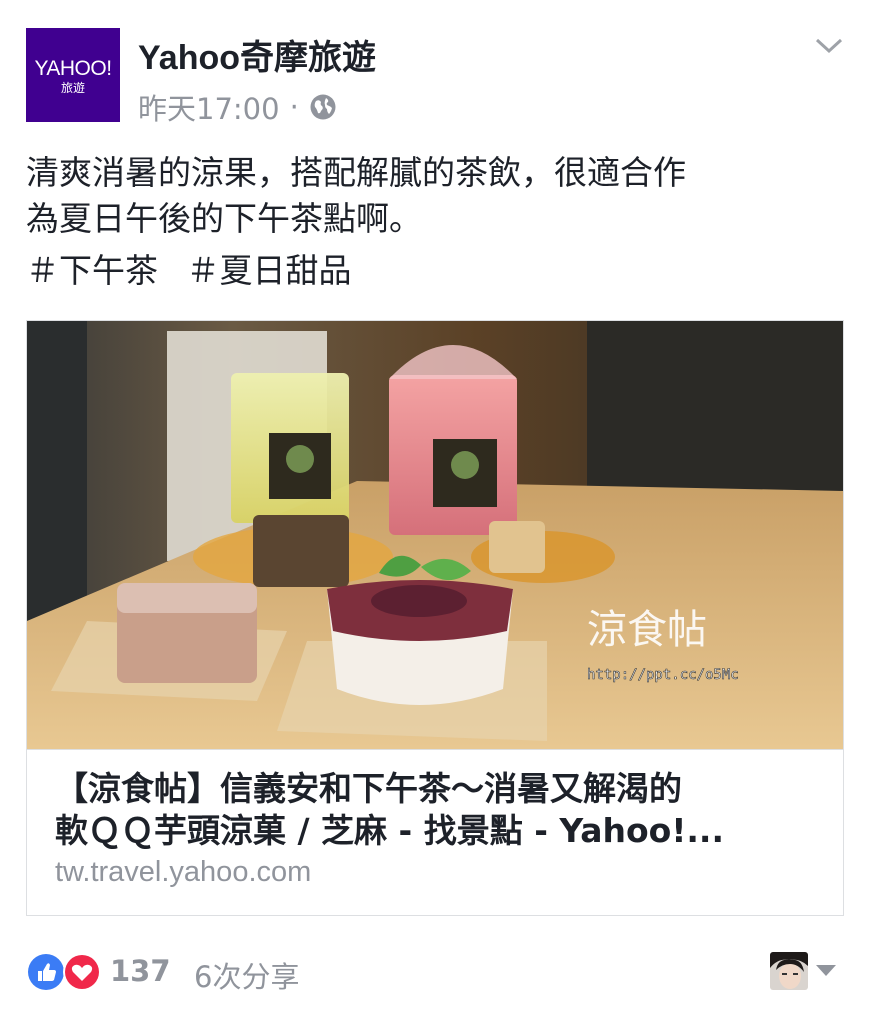  I want to click on photo-url-text: http://ppt.cc/o5Mc, so click(663, 675).